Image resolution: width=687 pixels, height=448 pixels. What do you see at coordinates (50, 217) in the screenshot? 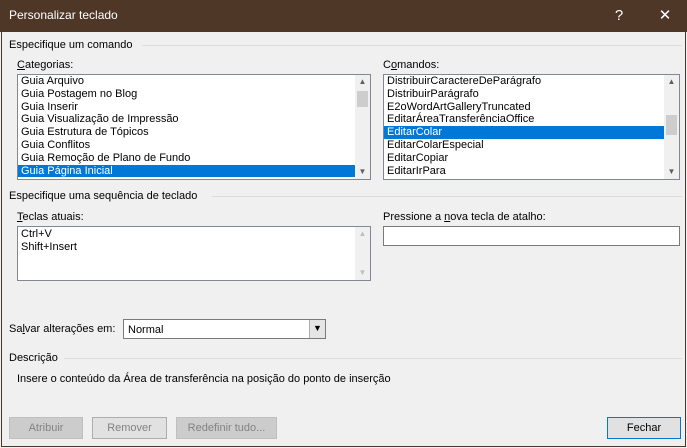
I see `current-keys-label: Teclas atuais:` at bounding box center [50, 217].